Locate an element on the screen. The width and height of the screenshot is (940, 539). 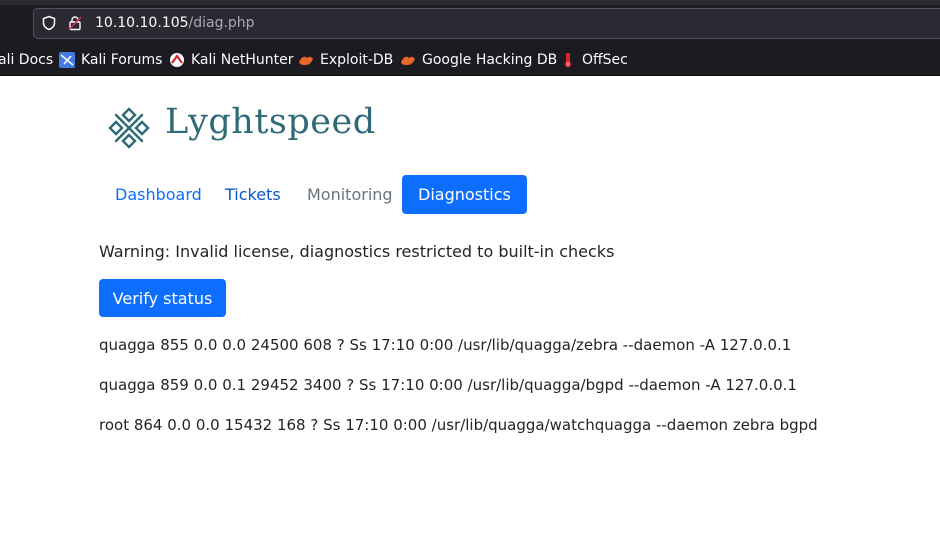
url-path: /diag.php is located at coordinates (221, 23).